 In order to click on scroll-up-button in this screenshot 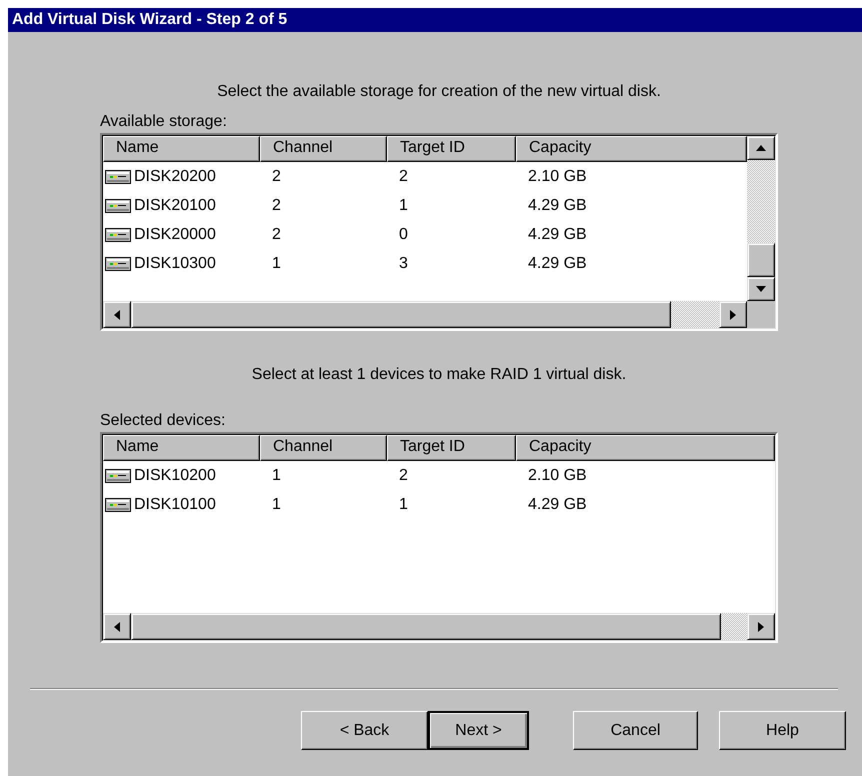, I will do `click(761, 148)`.